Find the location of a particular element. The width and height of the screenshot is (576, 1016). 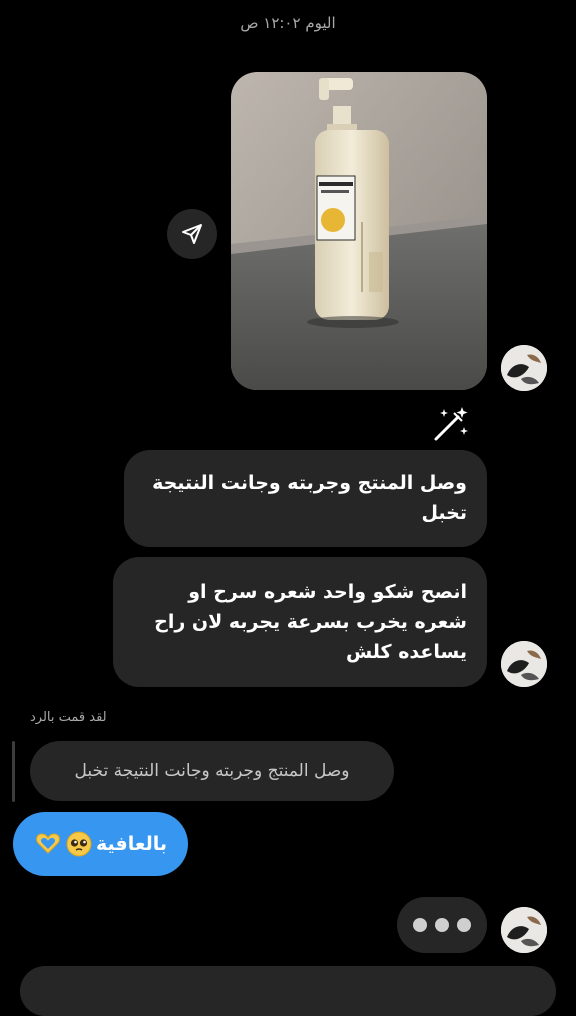

product-photo-image is located at coordinates (359, 231).